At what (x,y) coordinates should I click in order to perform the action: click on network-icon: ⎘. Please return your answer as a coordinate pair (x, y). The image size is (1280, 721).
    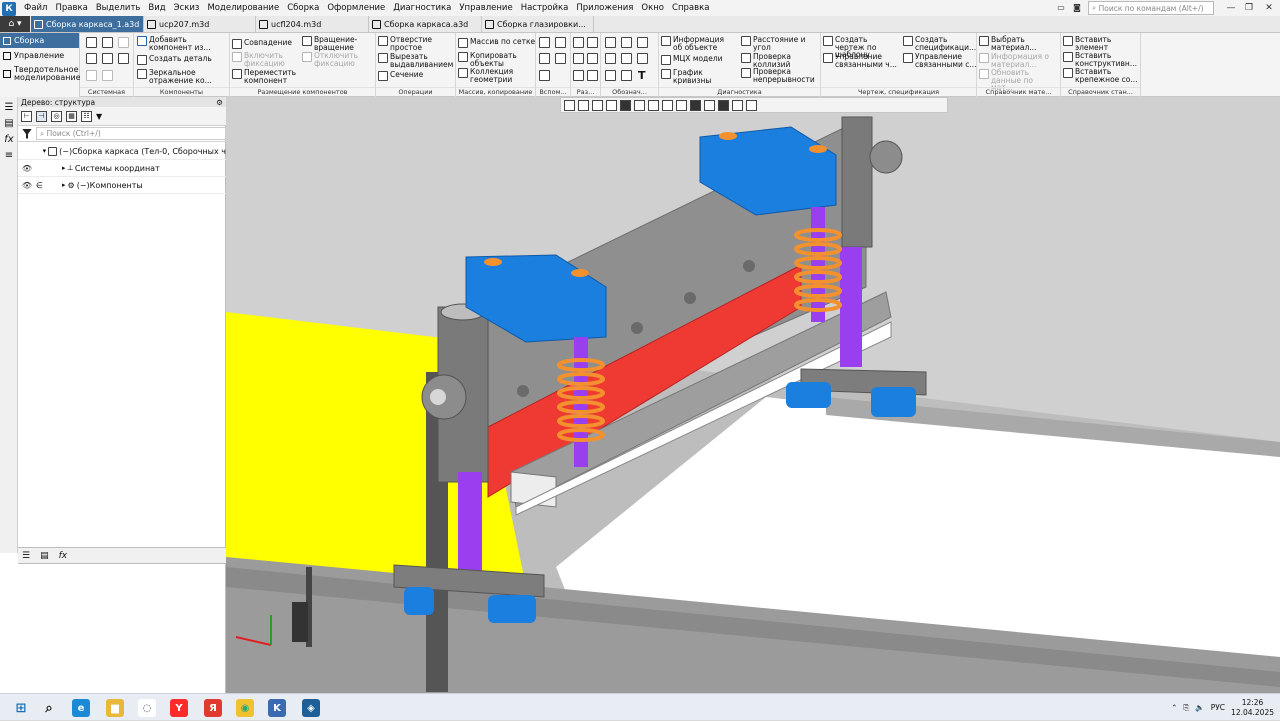
    Looking at the image, I should click on (1186, 708).